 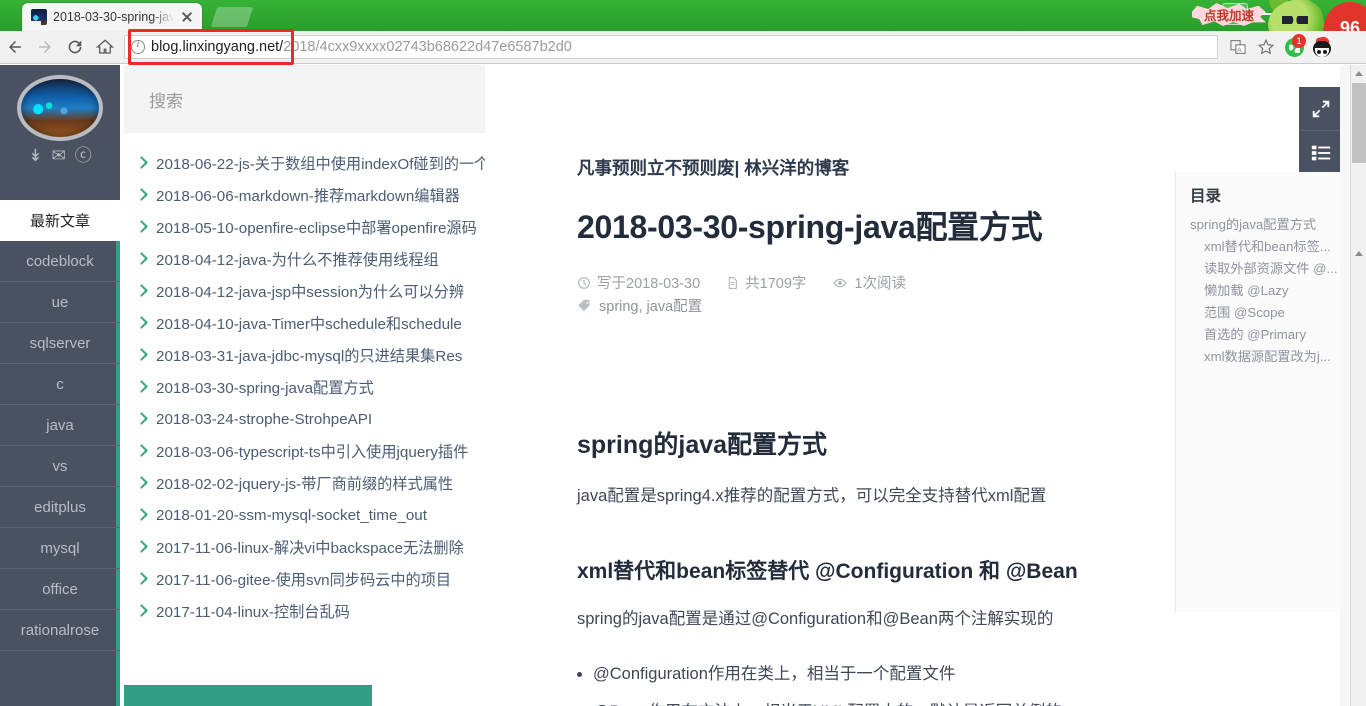 I want to click on sidebar-item-mysql: mysql, so click(x=60, y=548).